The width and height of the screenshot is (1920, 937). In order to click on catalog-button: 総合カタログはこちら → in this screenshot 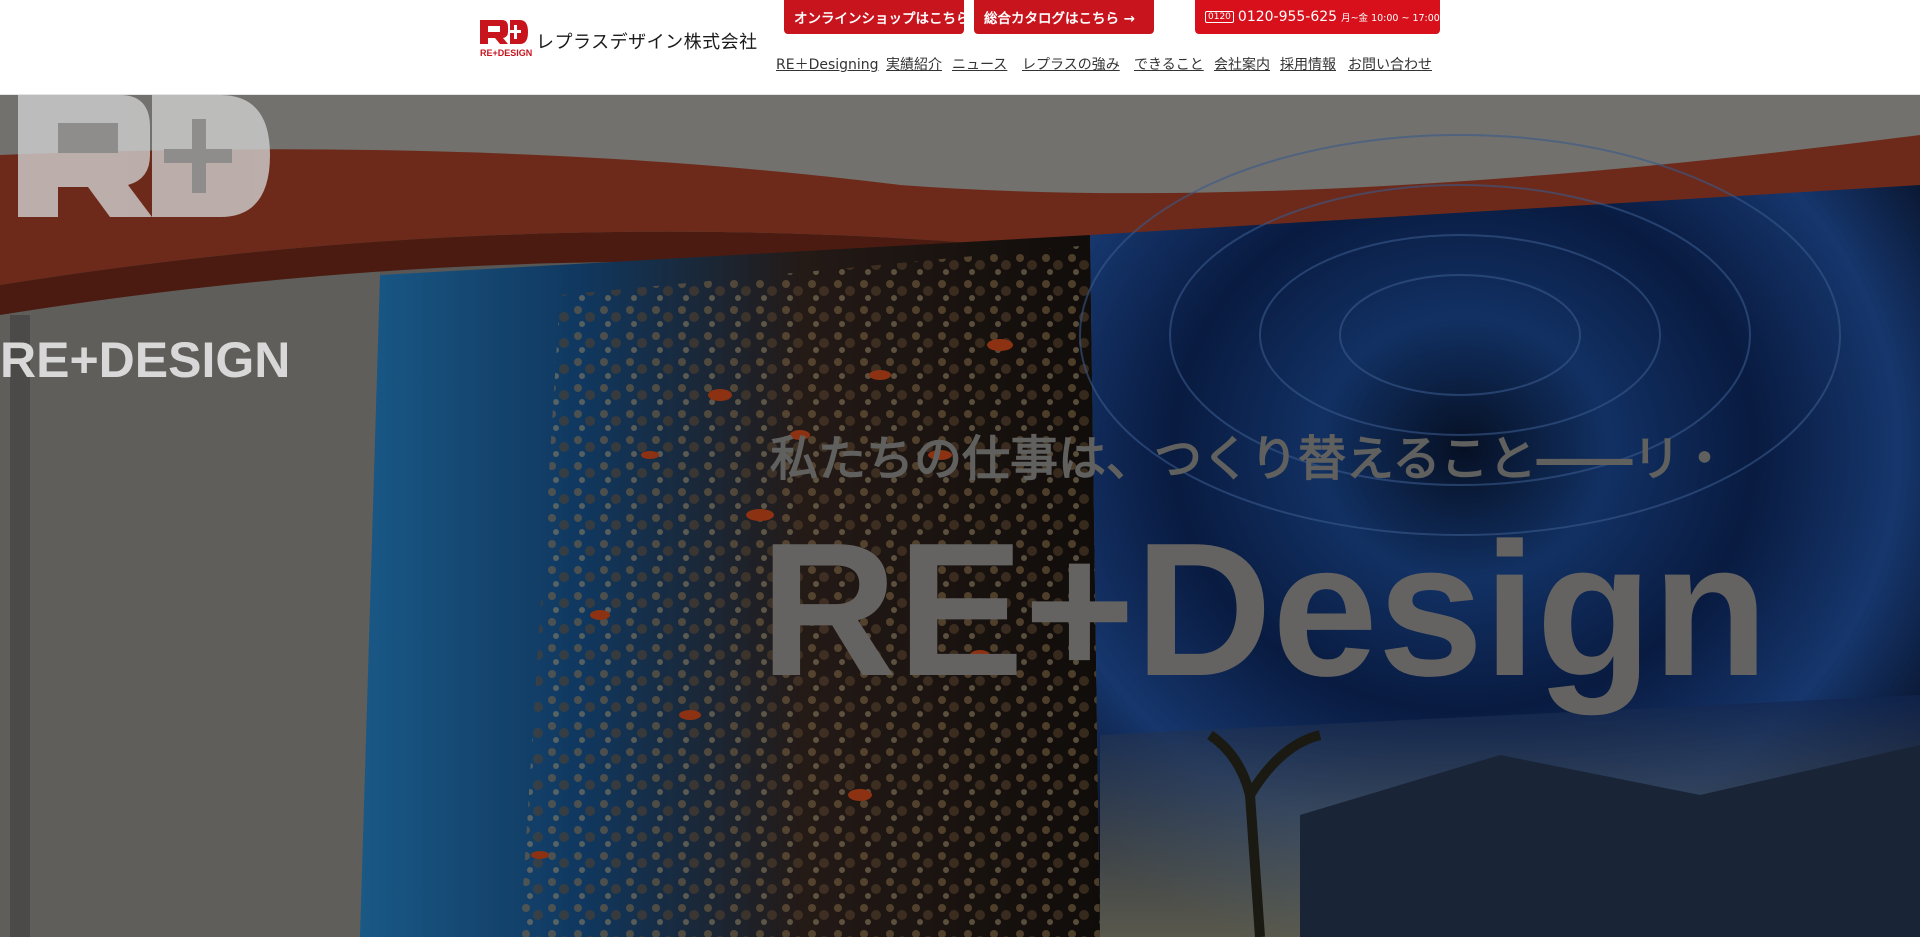, I will do `click(1064, 17)`.